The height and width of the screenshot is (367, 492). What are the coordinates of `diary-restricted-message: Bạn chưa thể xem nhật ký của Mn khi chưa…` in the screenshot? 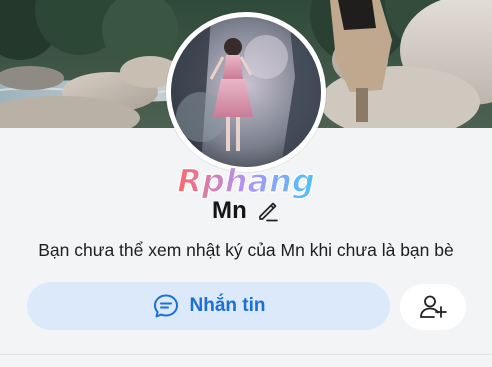 It's located at (246, 250).